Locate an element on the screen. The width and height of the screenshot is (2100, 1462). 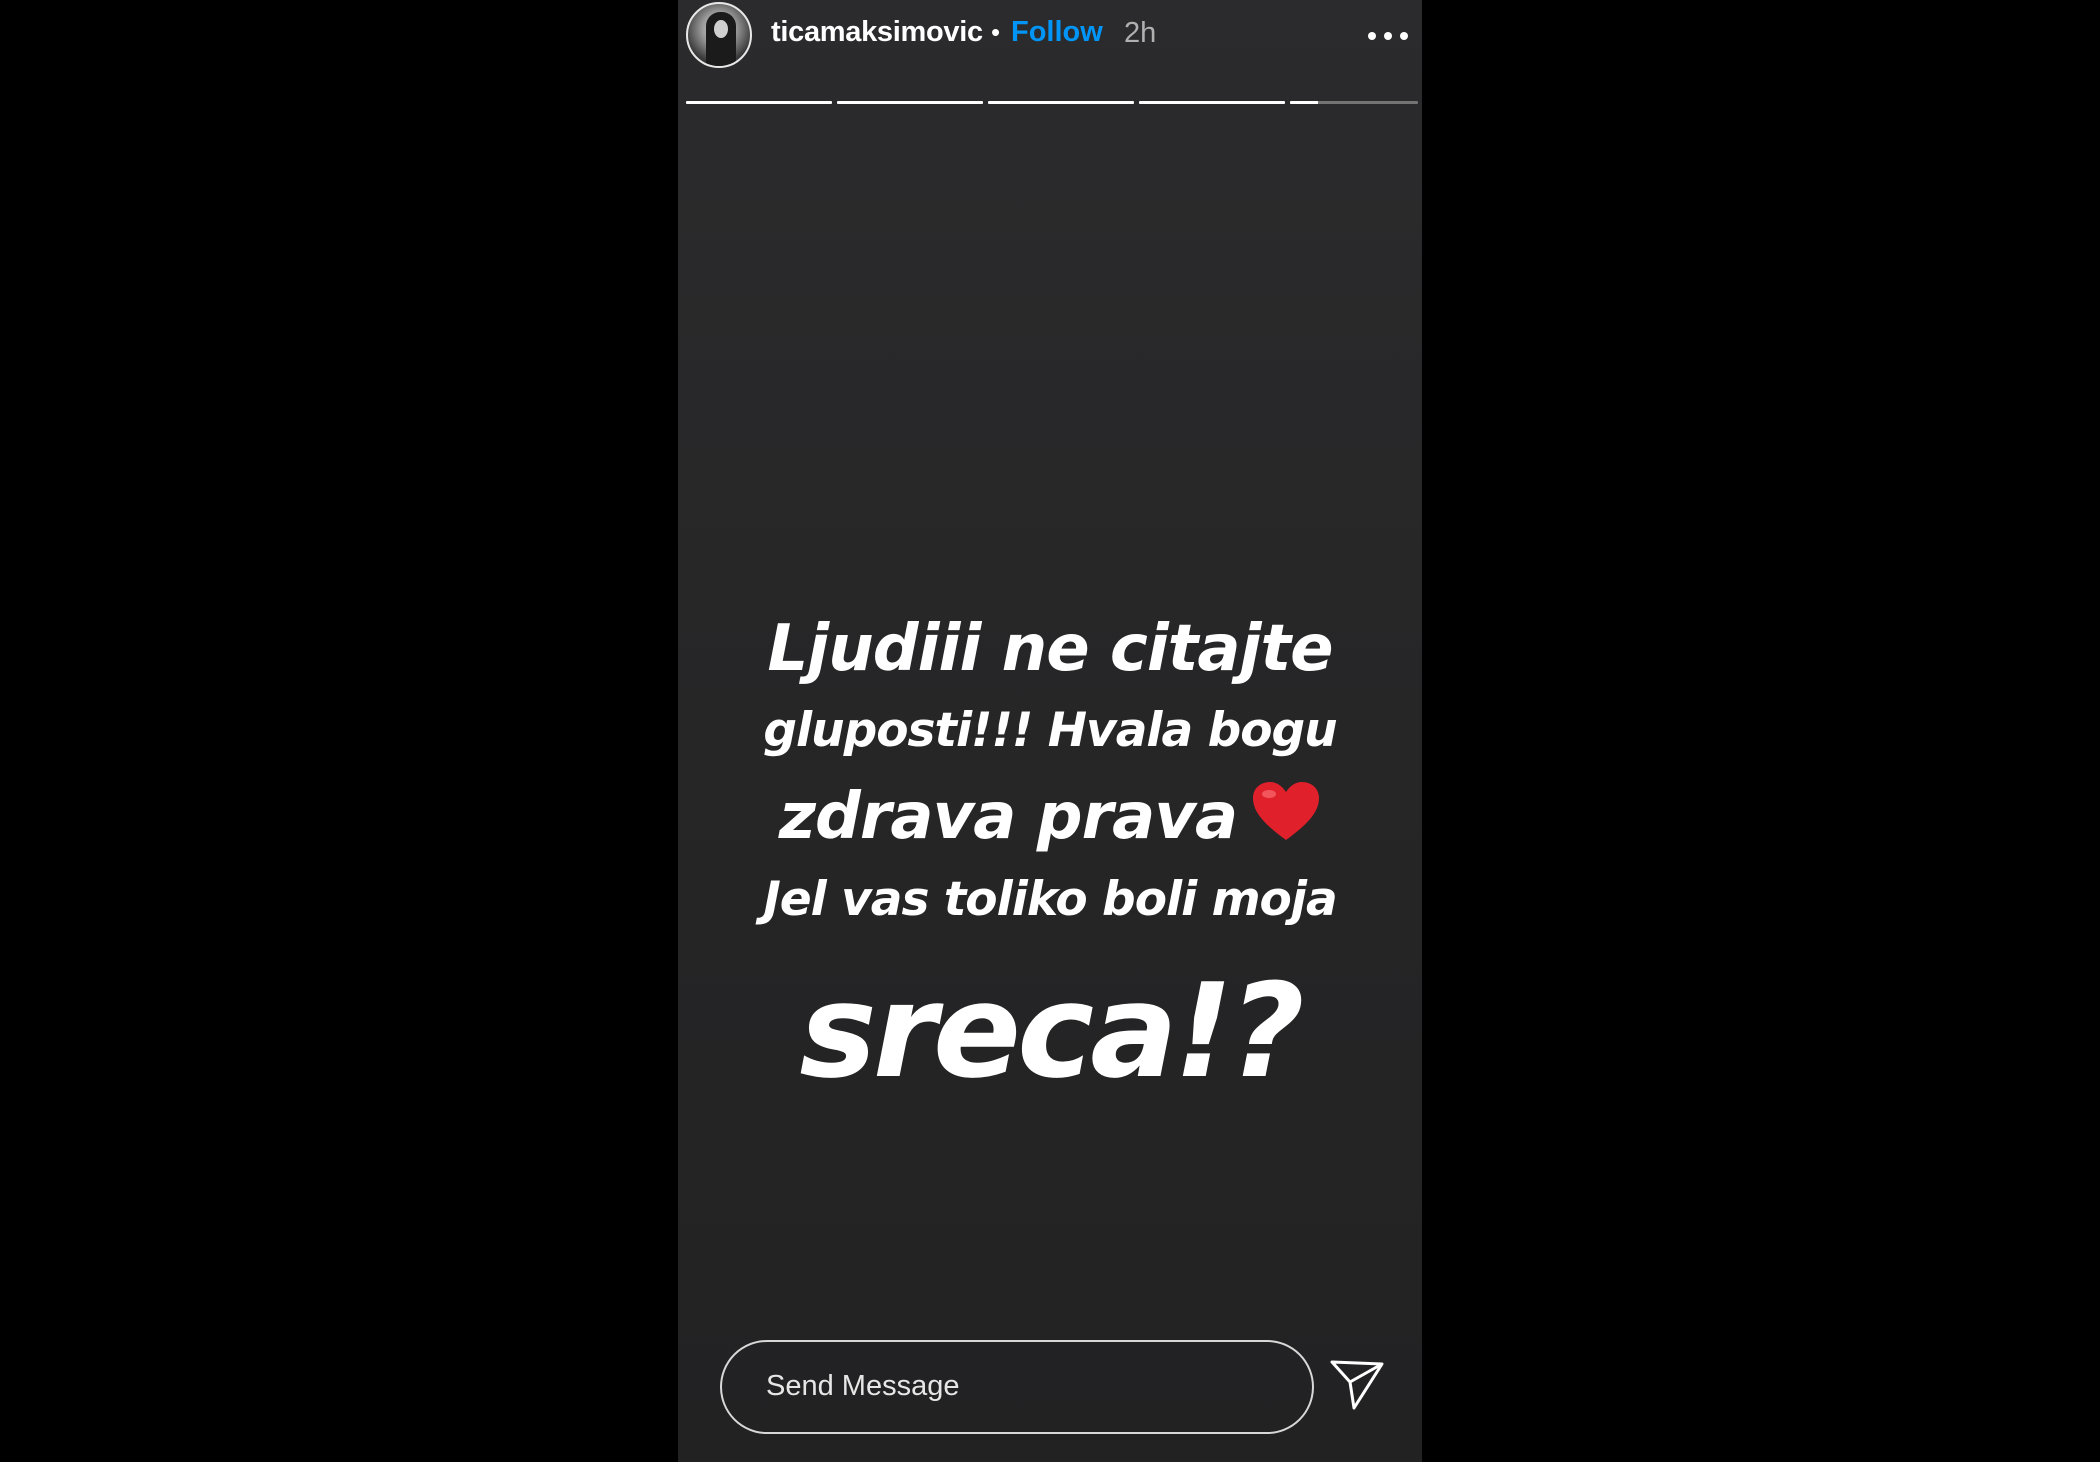
story-text-line-3: zdrava prava is located at coordinates (1050, 817).